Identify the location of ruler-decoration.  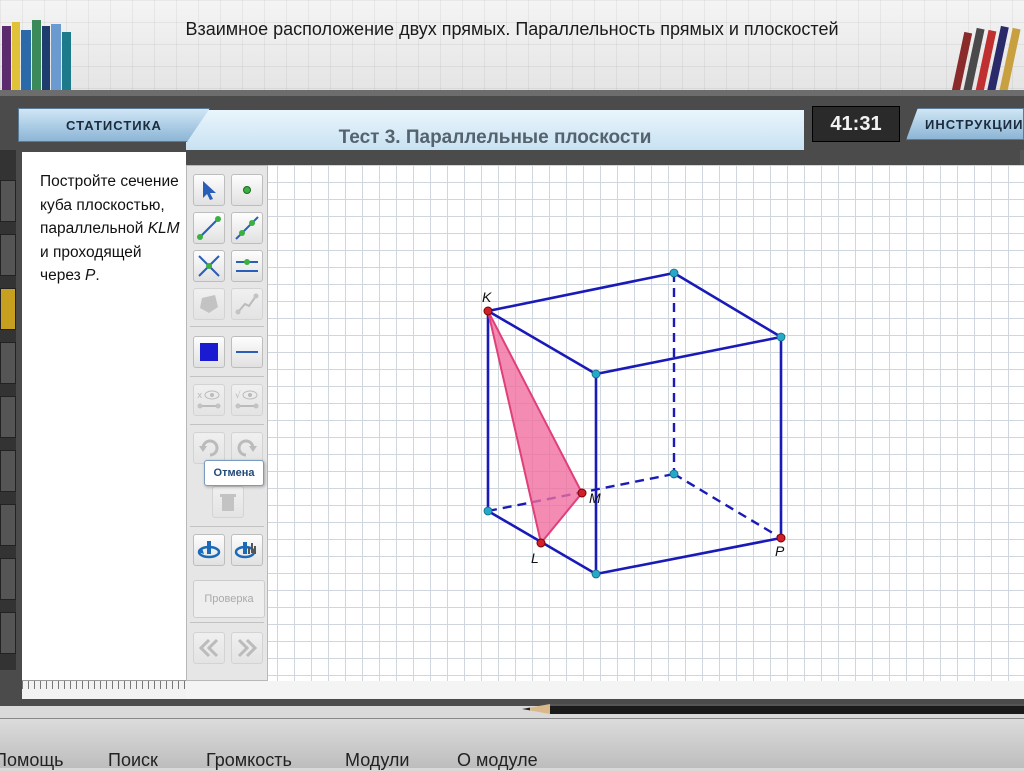
(104, 689).